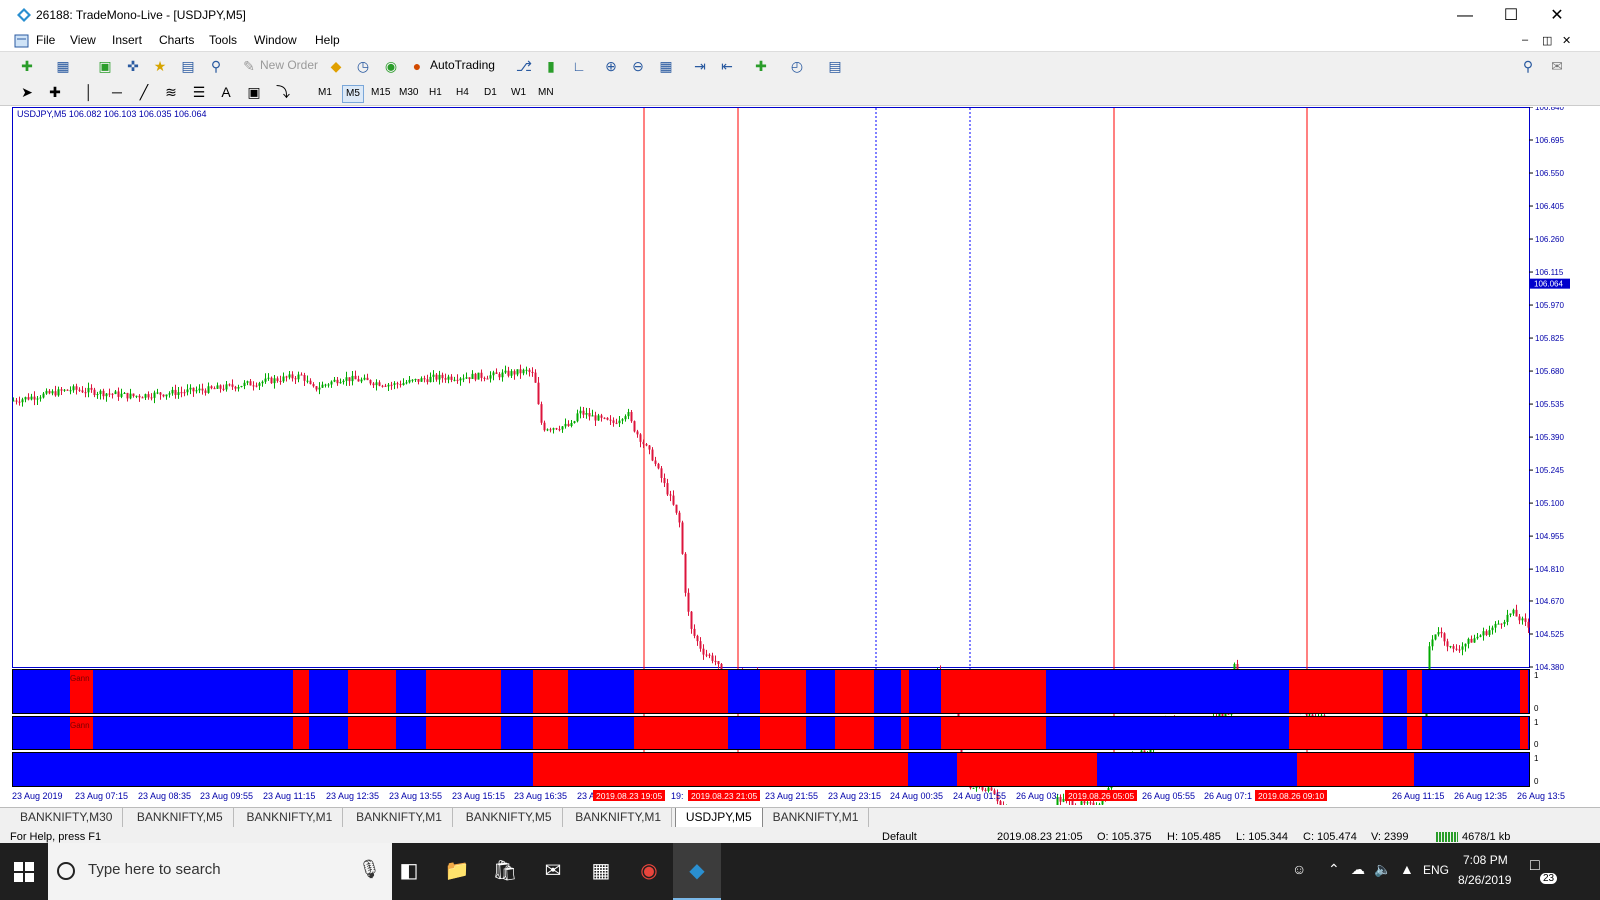 This screenshot has width=1600, height=900. What do you see at coordinates (1407, 869) in the screenshot?
I see `wifi-icon: ▲` at bounding box center [1407, 869].